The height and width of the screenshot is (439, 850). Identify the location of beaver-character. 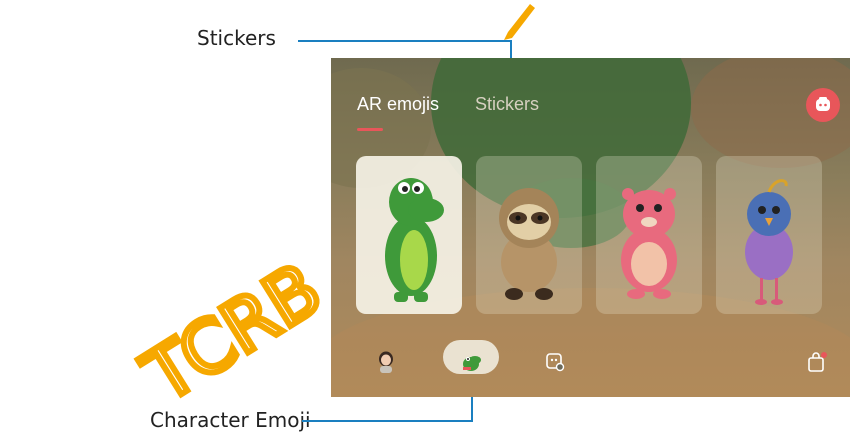
(649, 243).